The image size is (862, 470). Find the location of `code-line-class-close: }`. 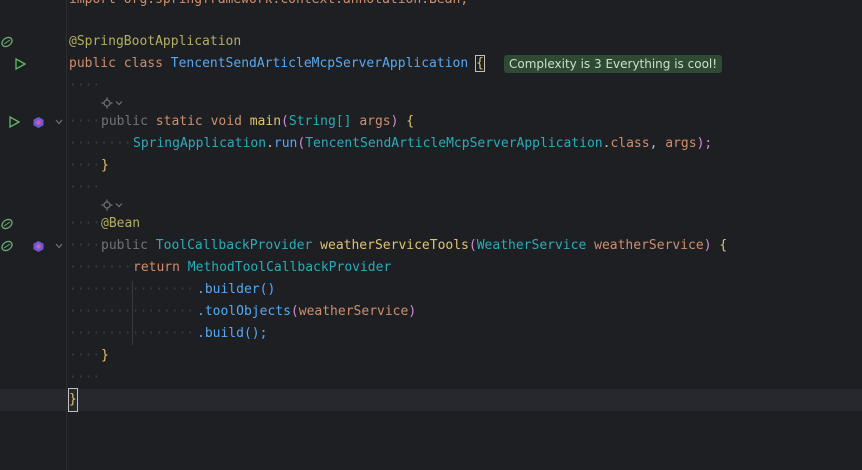

code-line-class-close: } is located at coordinates (431, 400).